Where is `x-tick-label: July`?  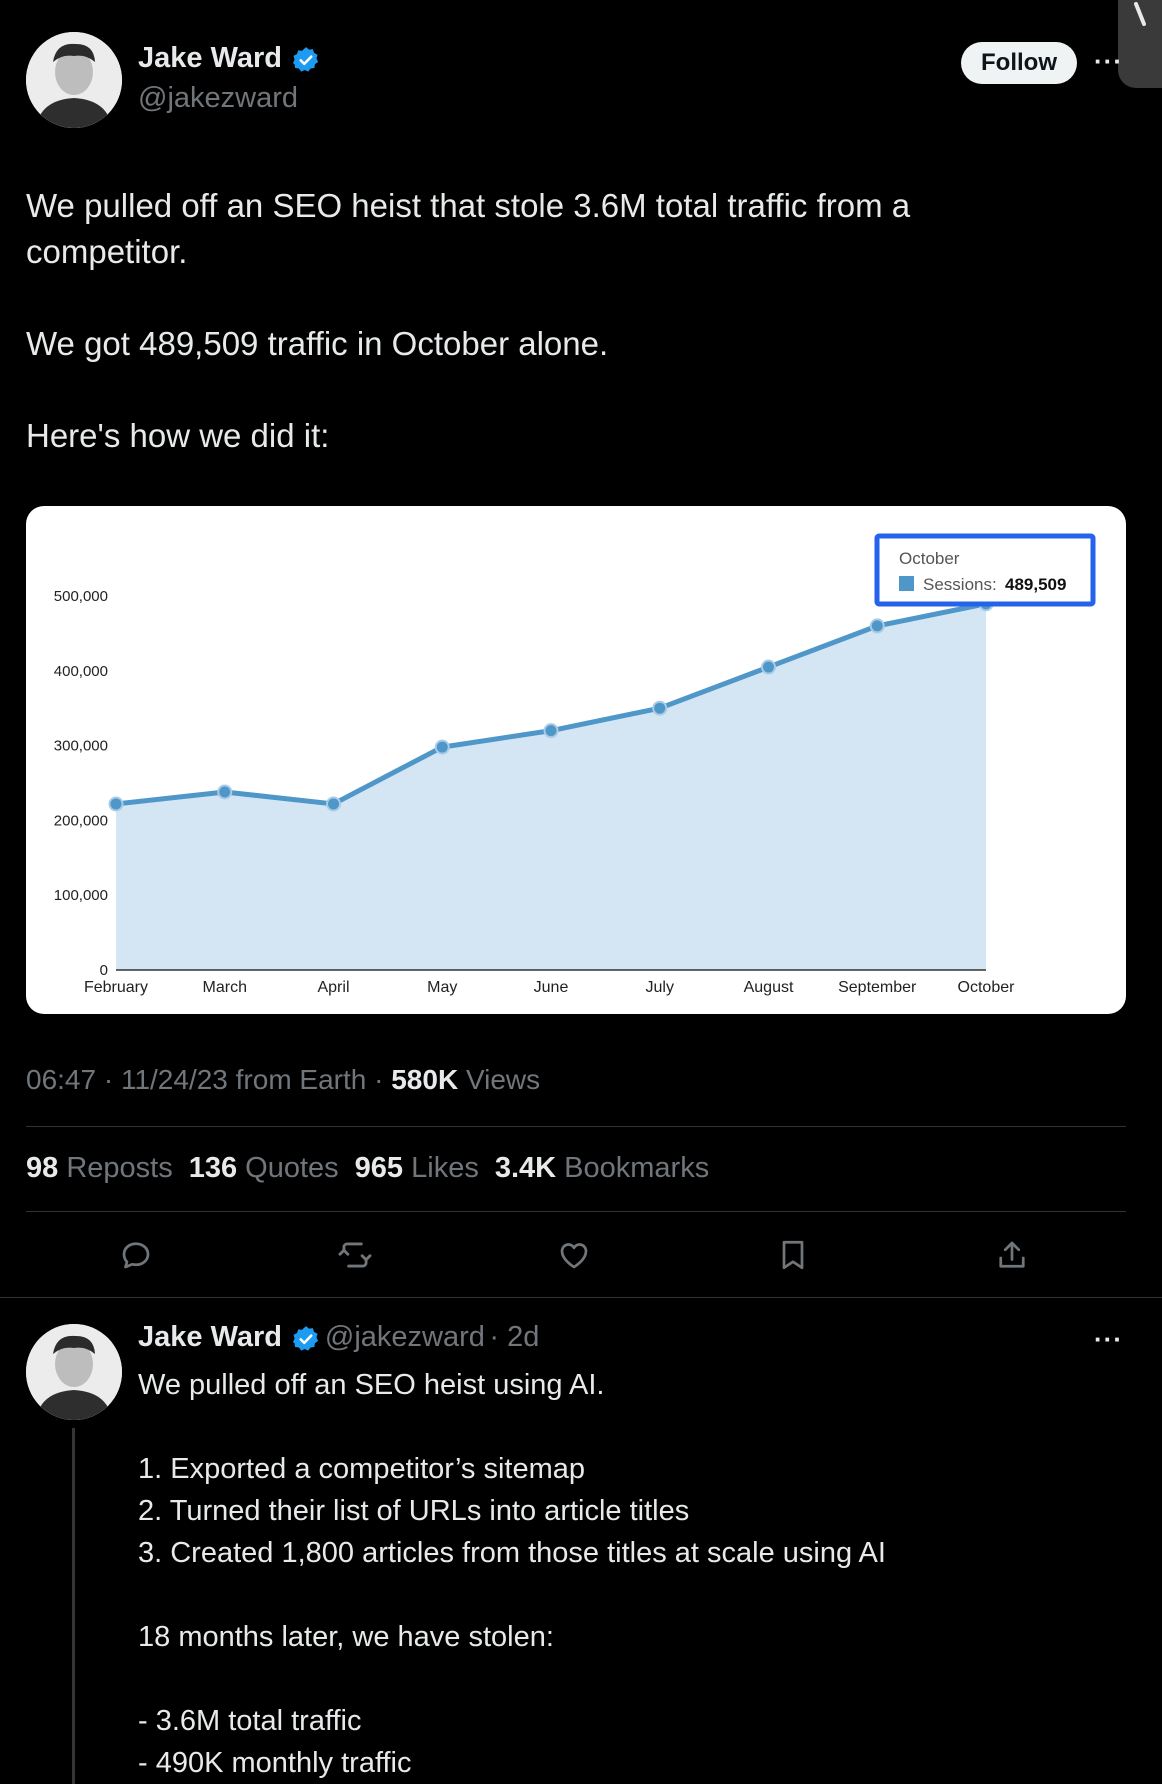
x-tick-label: July is located at coordinates (660, 987).